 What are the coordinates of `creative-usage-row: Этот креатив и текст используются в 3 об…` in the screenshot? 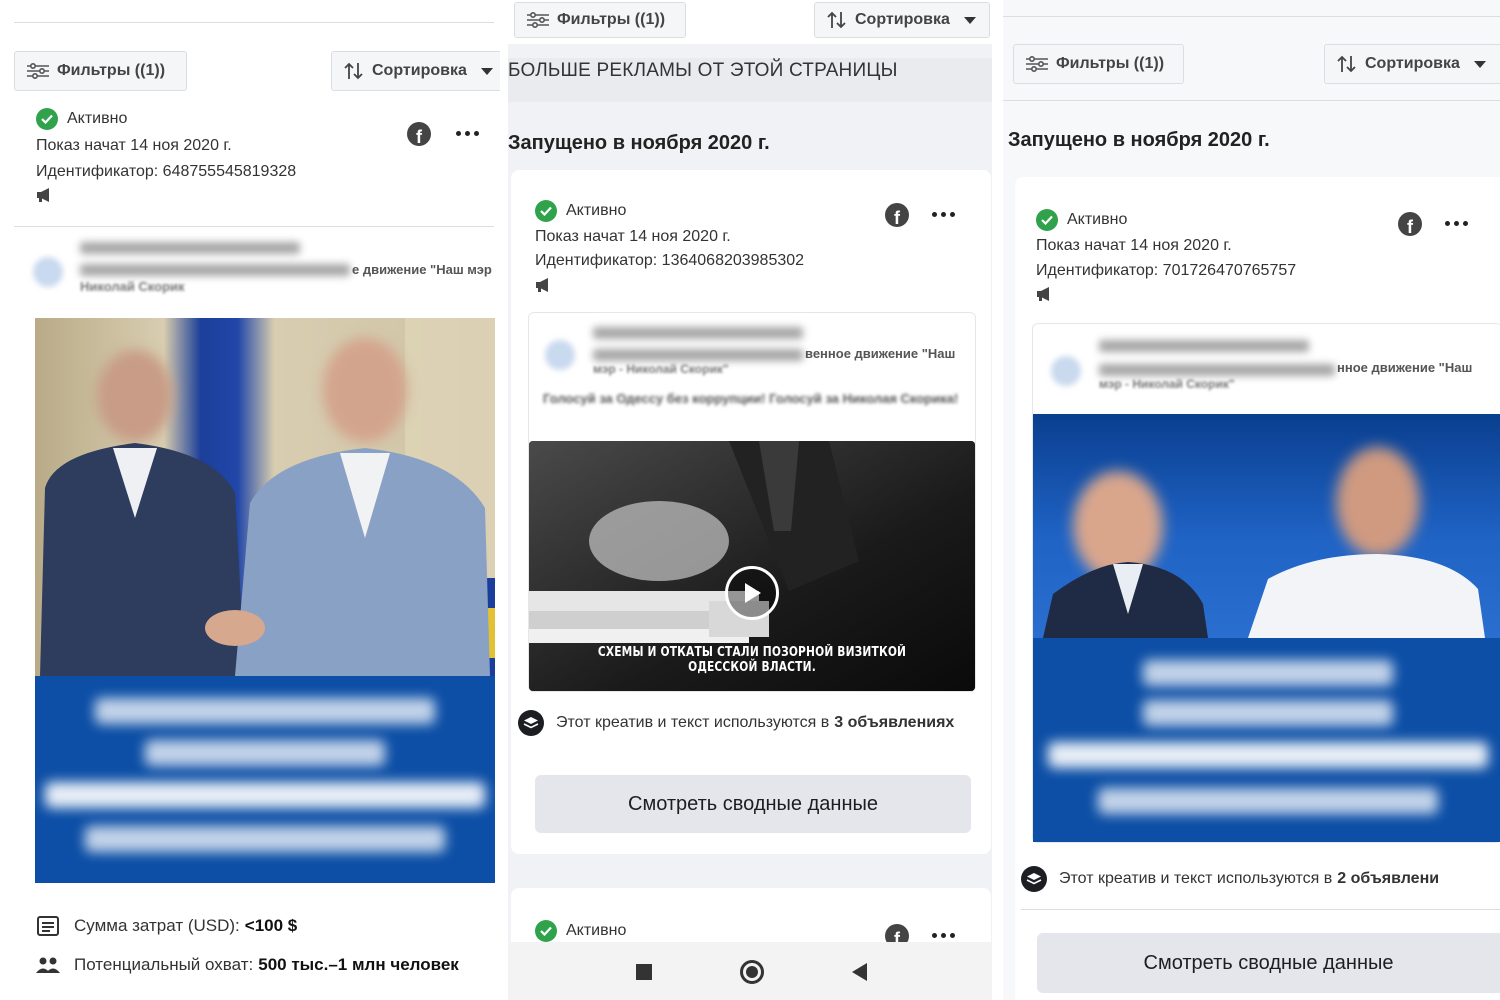 It's located at (736, 723).